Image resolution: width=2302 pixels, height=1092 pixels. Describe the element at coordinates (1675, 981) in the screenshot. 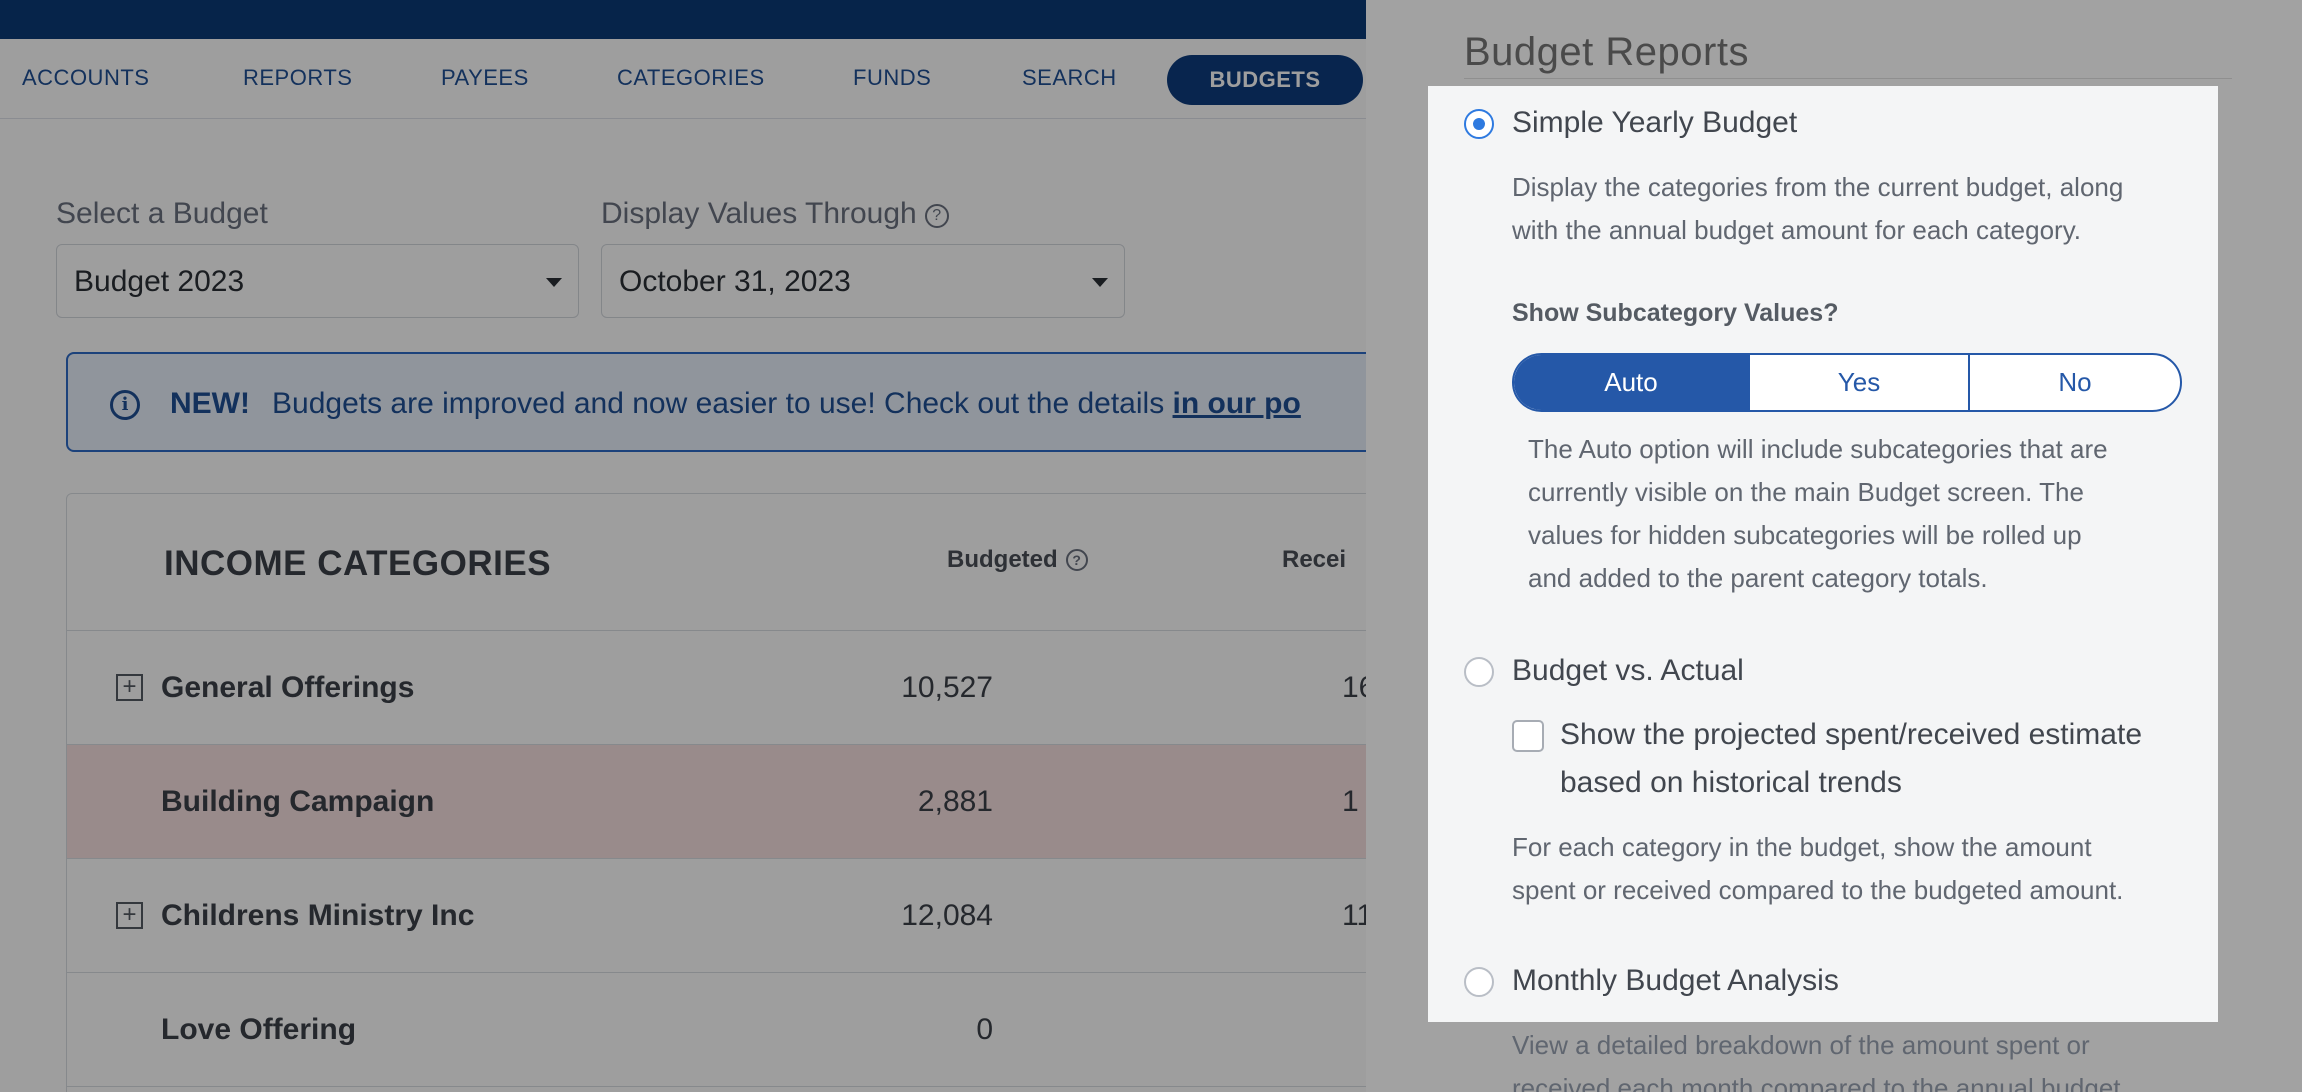

I see `monthly-analysis-title: Monthly Budget Analysis` at that location.